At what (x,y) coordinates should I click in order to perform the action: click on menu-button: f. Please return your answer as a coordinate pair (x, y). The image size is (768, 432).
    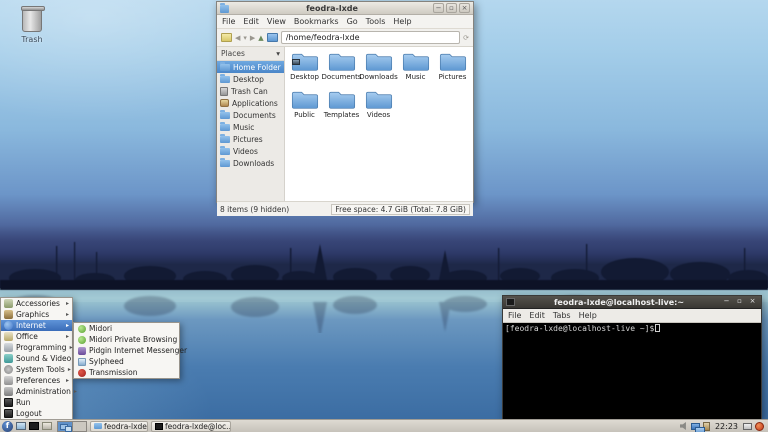
    Looking at the image, I should click on (7, 426).